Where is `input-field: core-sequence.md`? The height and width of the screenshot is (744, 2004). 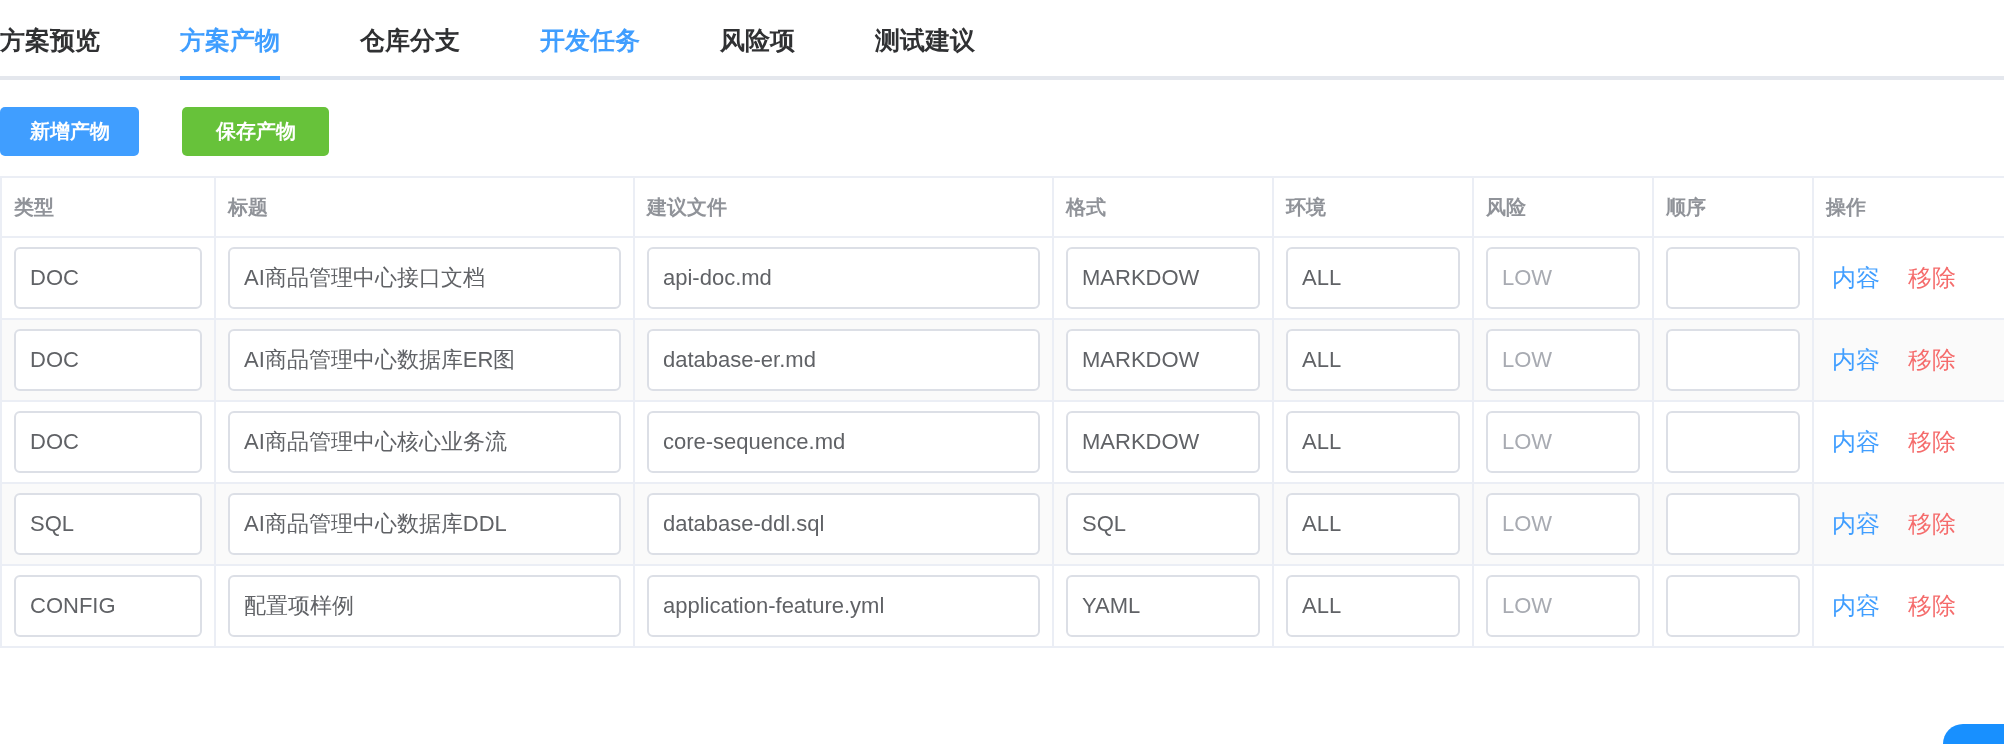
input-field: core-sequence.md is located at coordinates (843, 442).